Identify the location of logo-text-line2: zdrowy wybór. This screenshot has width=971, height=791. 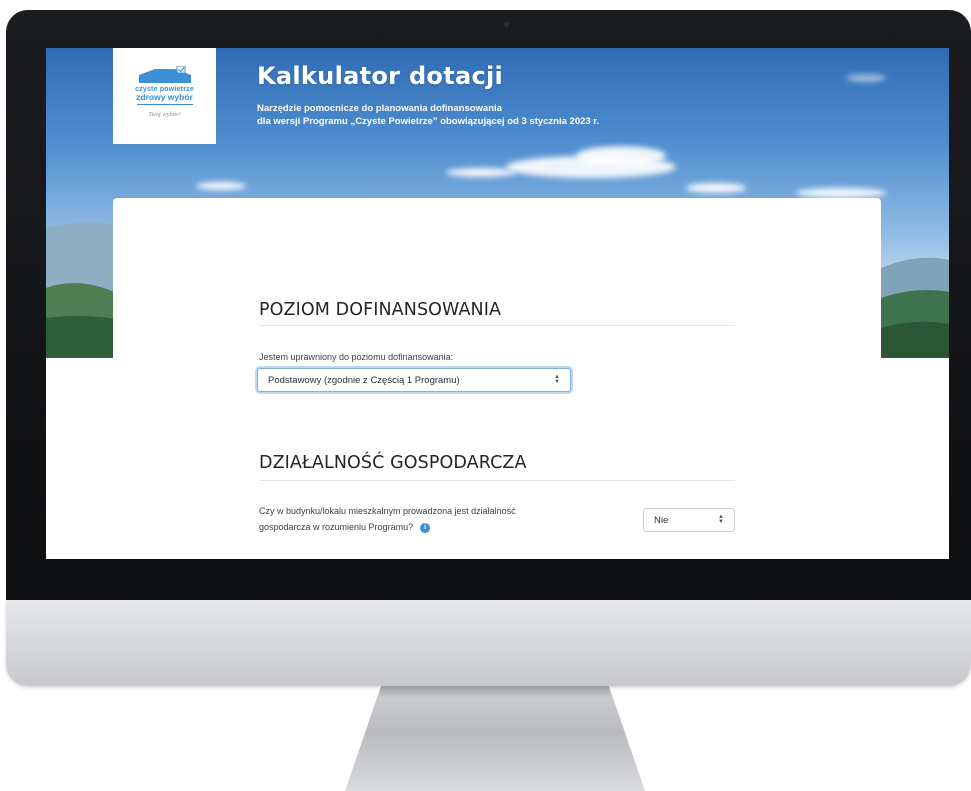
(164, 97).